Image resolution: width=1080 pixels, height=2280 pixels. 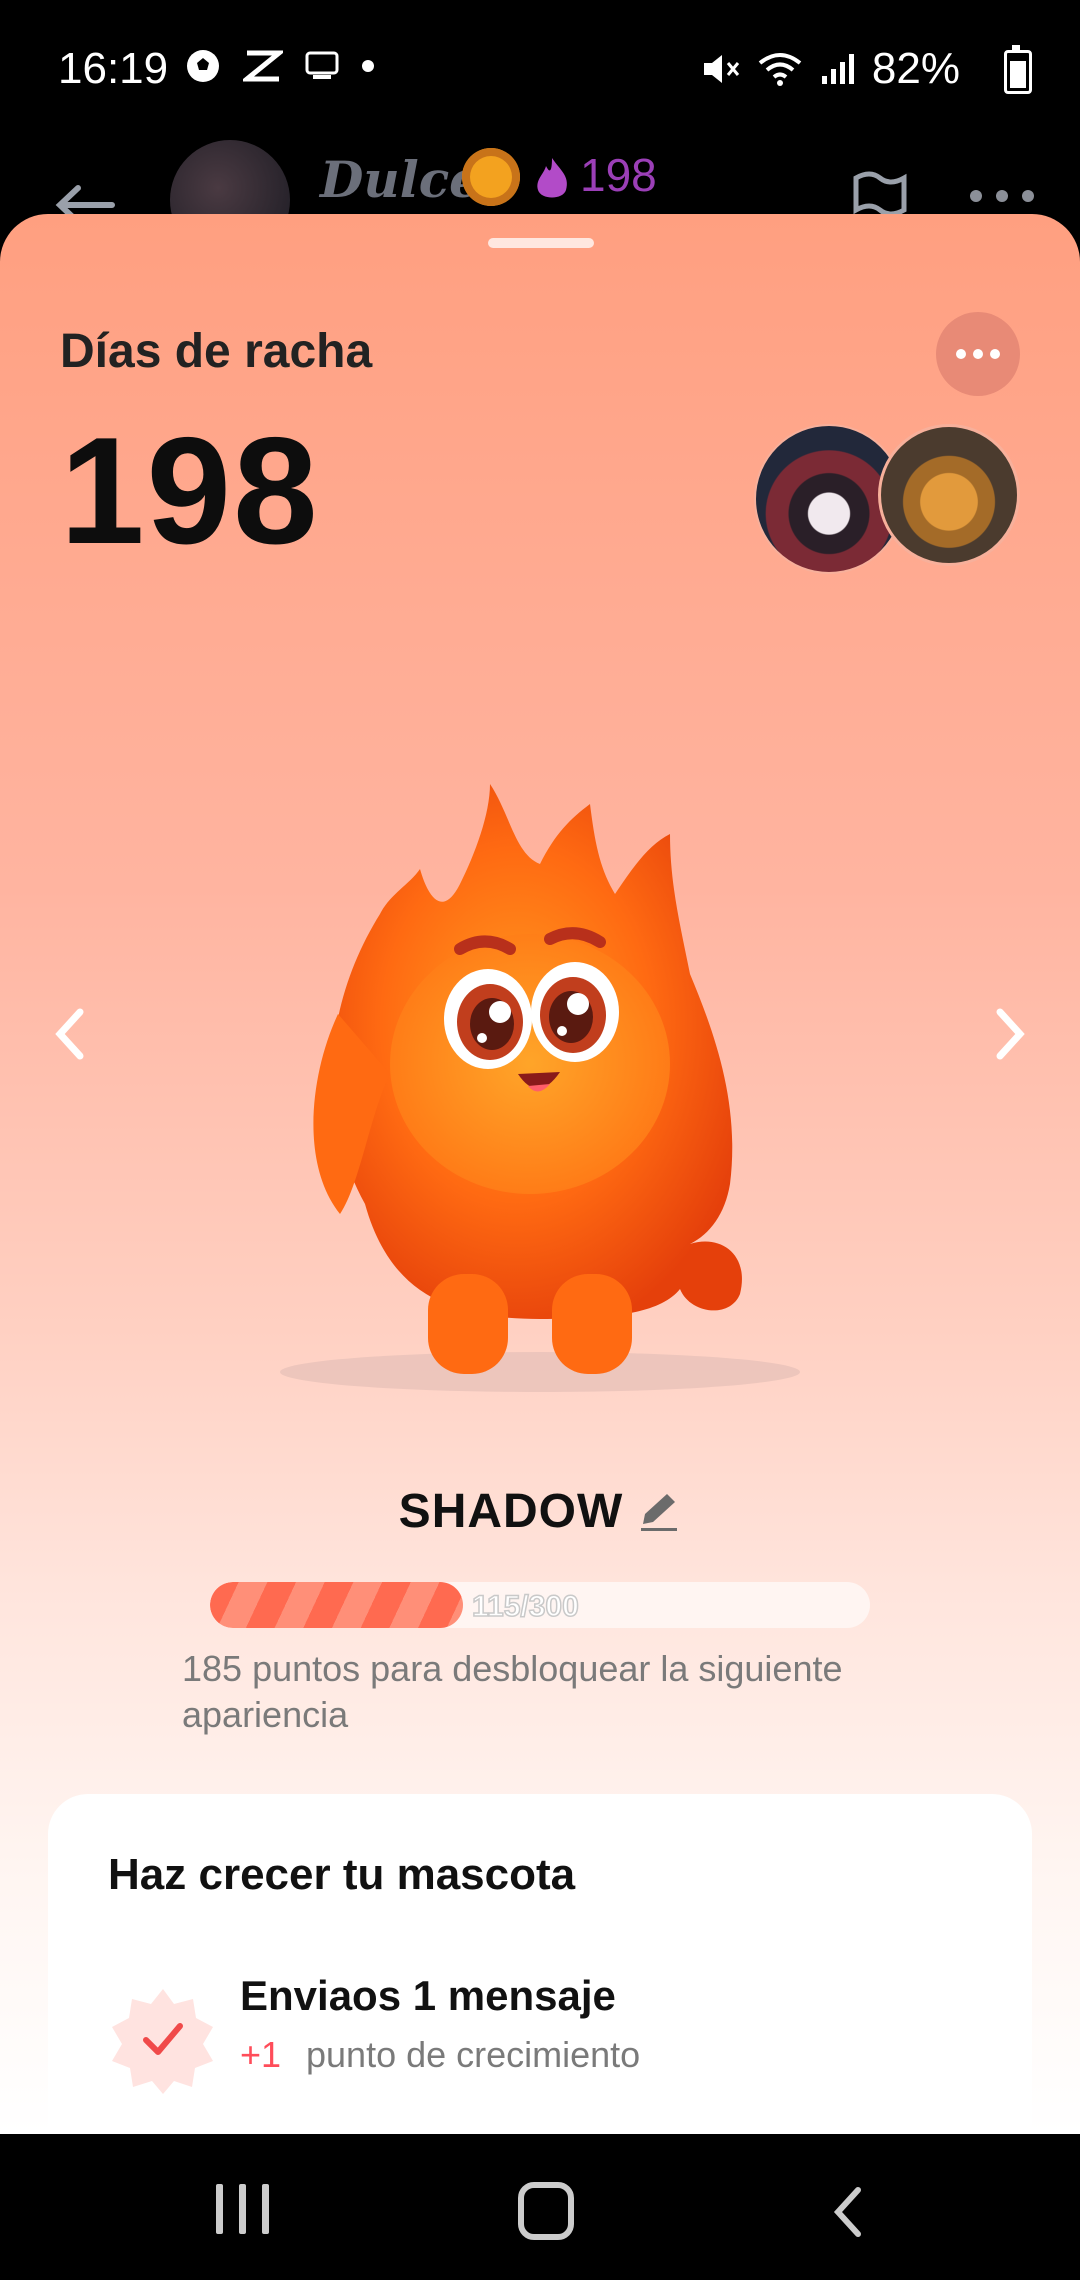 I want to click on streak-title: Días de racha, so click(x=216, y=351).